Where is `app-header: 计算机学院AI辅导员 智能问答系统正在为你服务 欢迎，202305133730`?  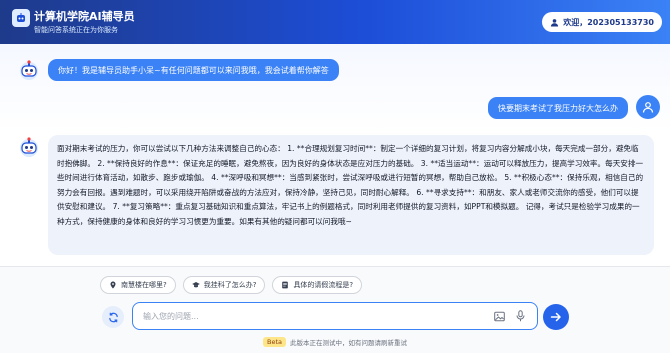 app-header: 计算机学院AI辅导员 智能问答系统正在为你服务 欢迎，202305133730 is located at coordinates (335, 22).